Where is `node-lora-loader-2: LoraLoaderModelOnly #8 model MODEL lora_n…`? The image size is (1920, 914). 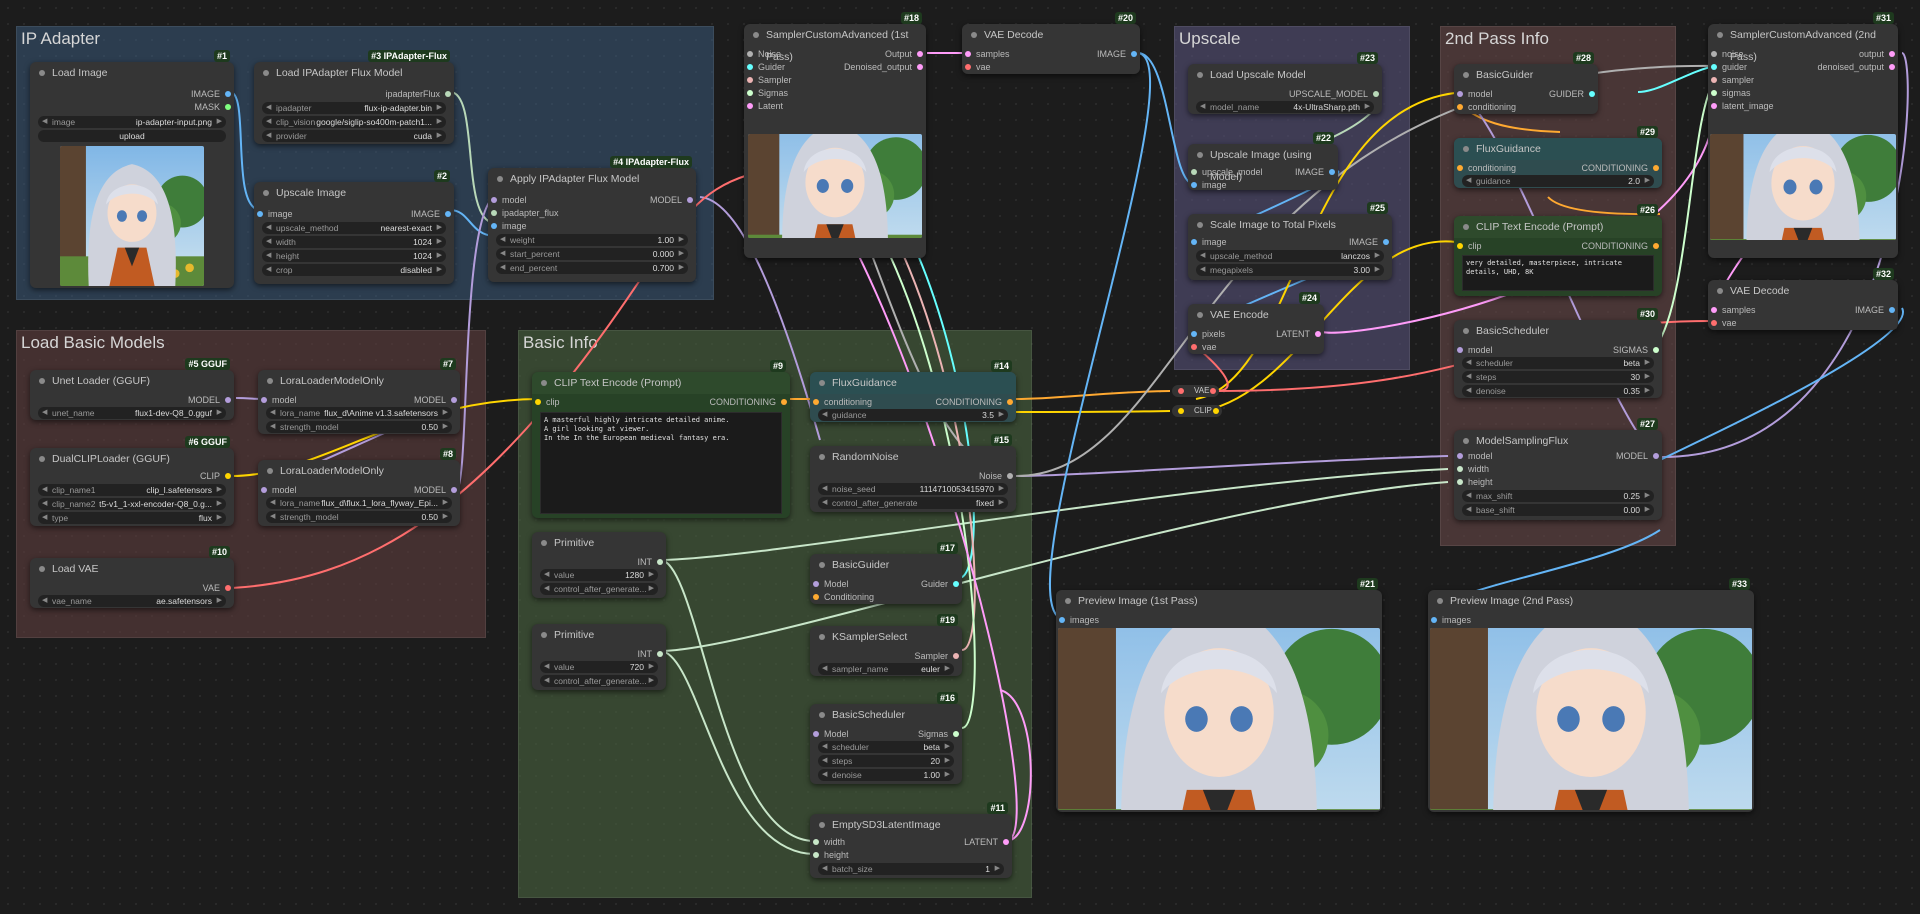
node-lora-loader-2: LoraLoaderModelOnly #8 model MODEL lora_n… is located at coordinates (359, 487).